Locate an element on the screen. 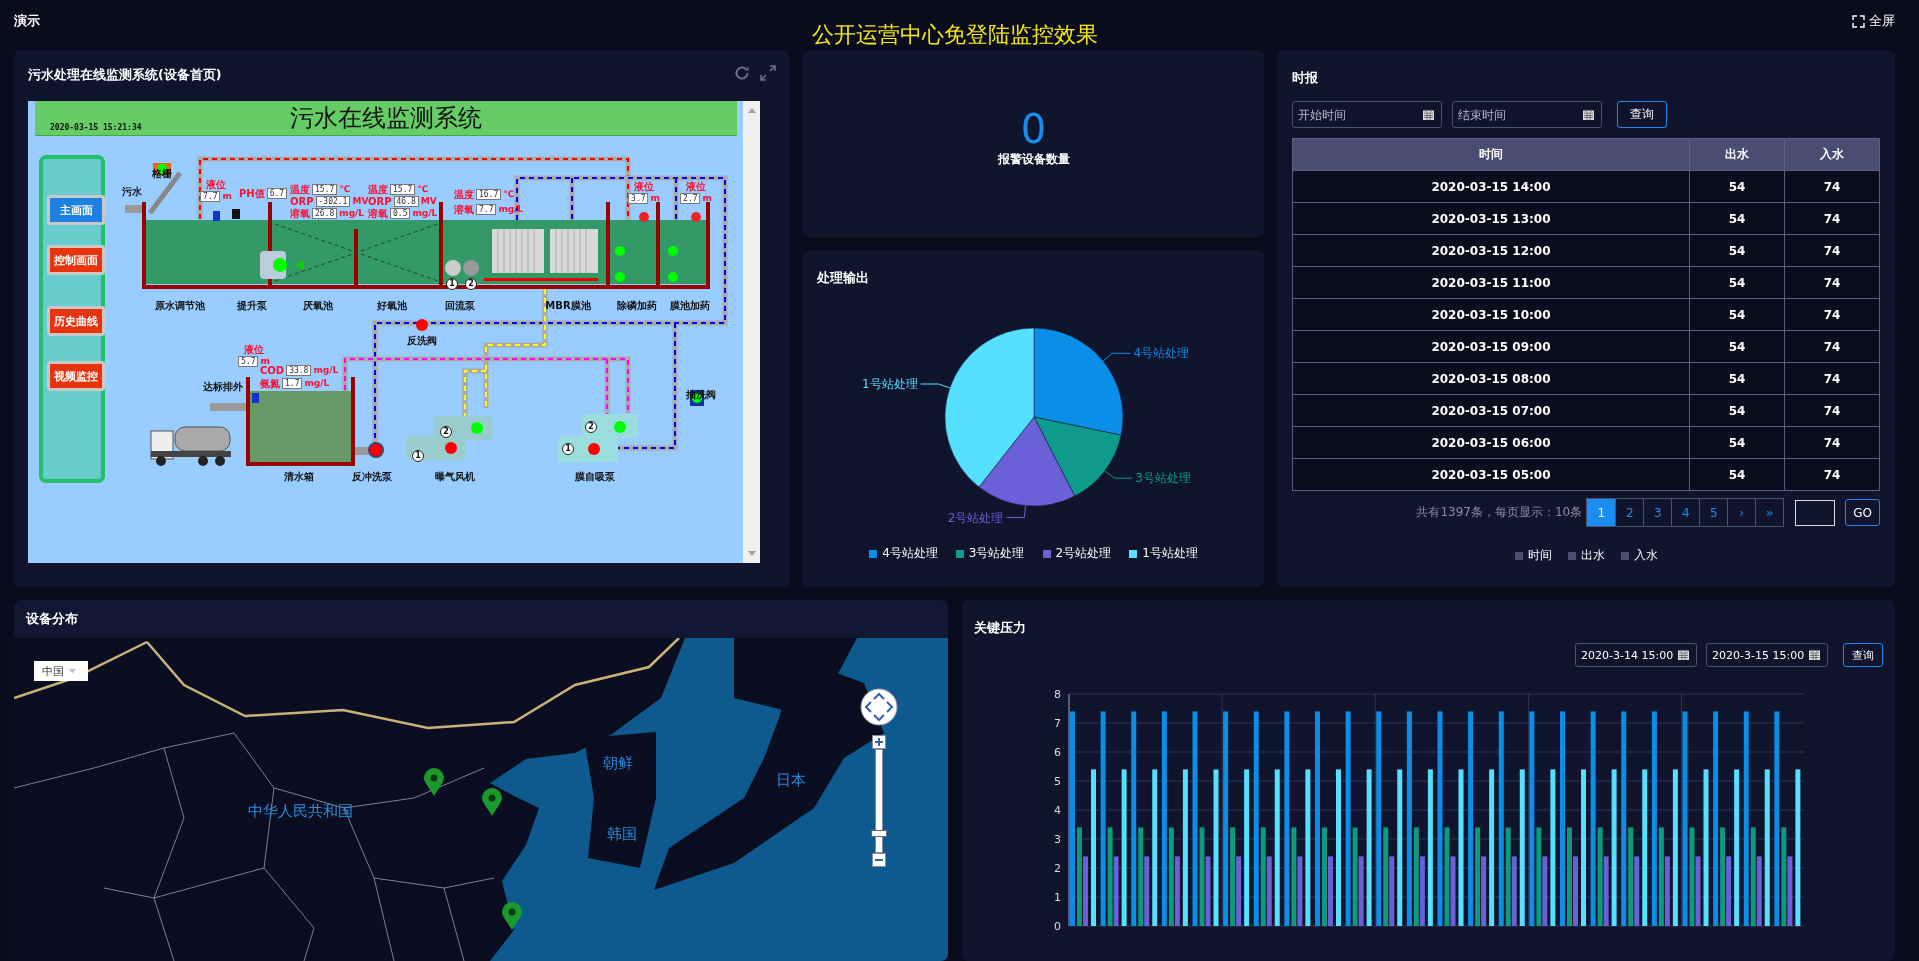 This screenshot has height=961, width=1919. slice-label: 4号站处理 is located at coordinates (1161, 353).